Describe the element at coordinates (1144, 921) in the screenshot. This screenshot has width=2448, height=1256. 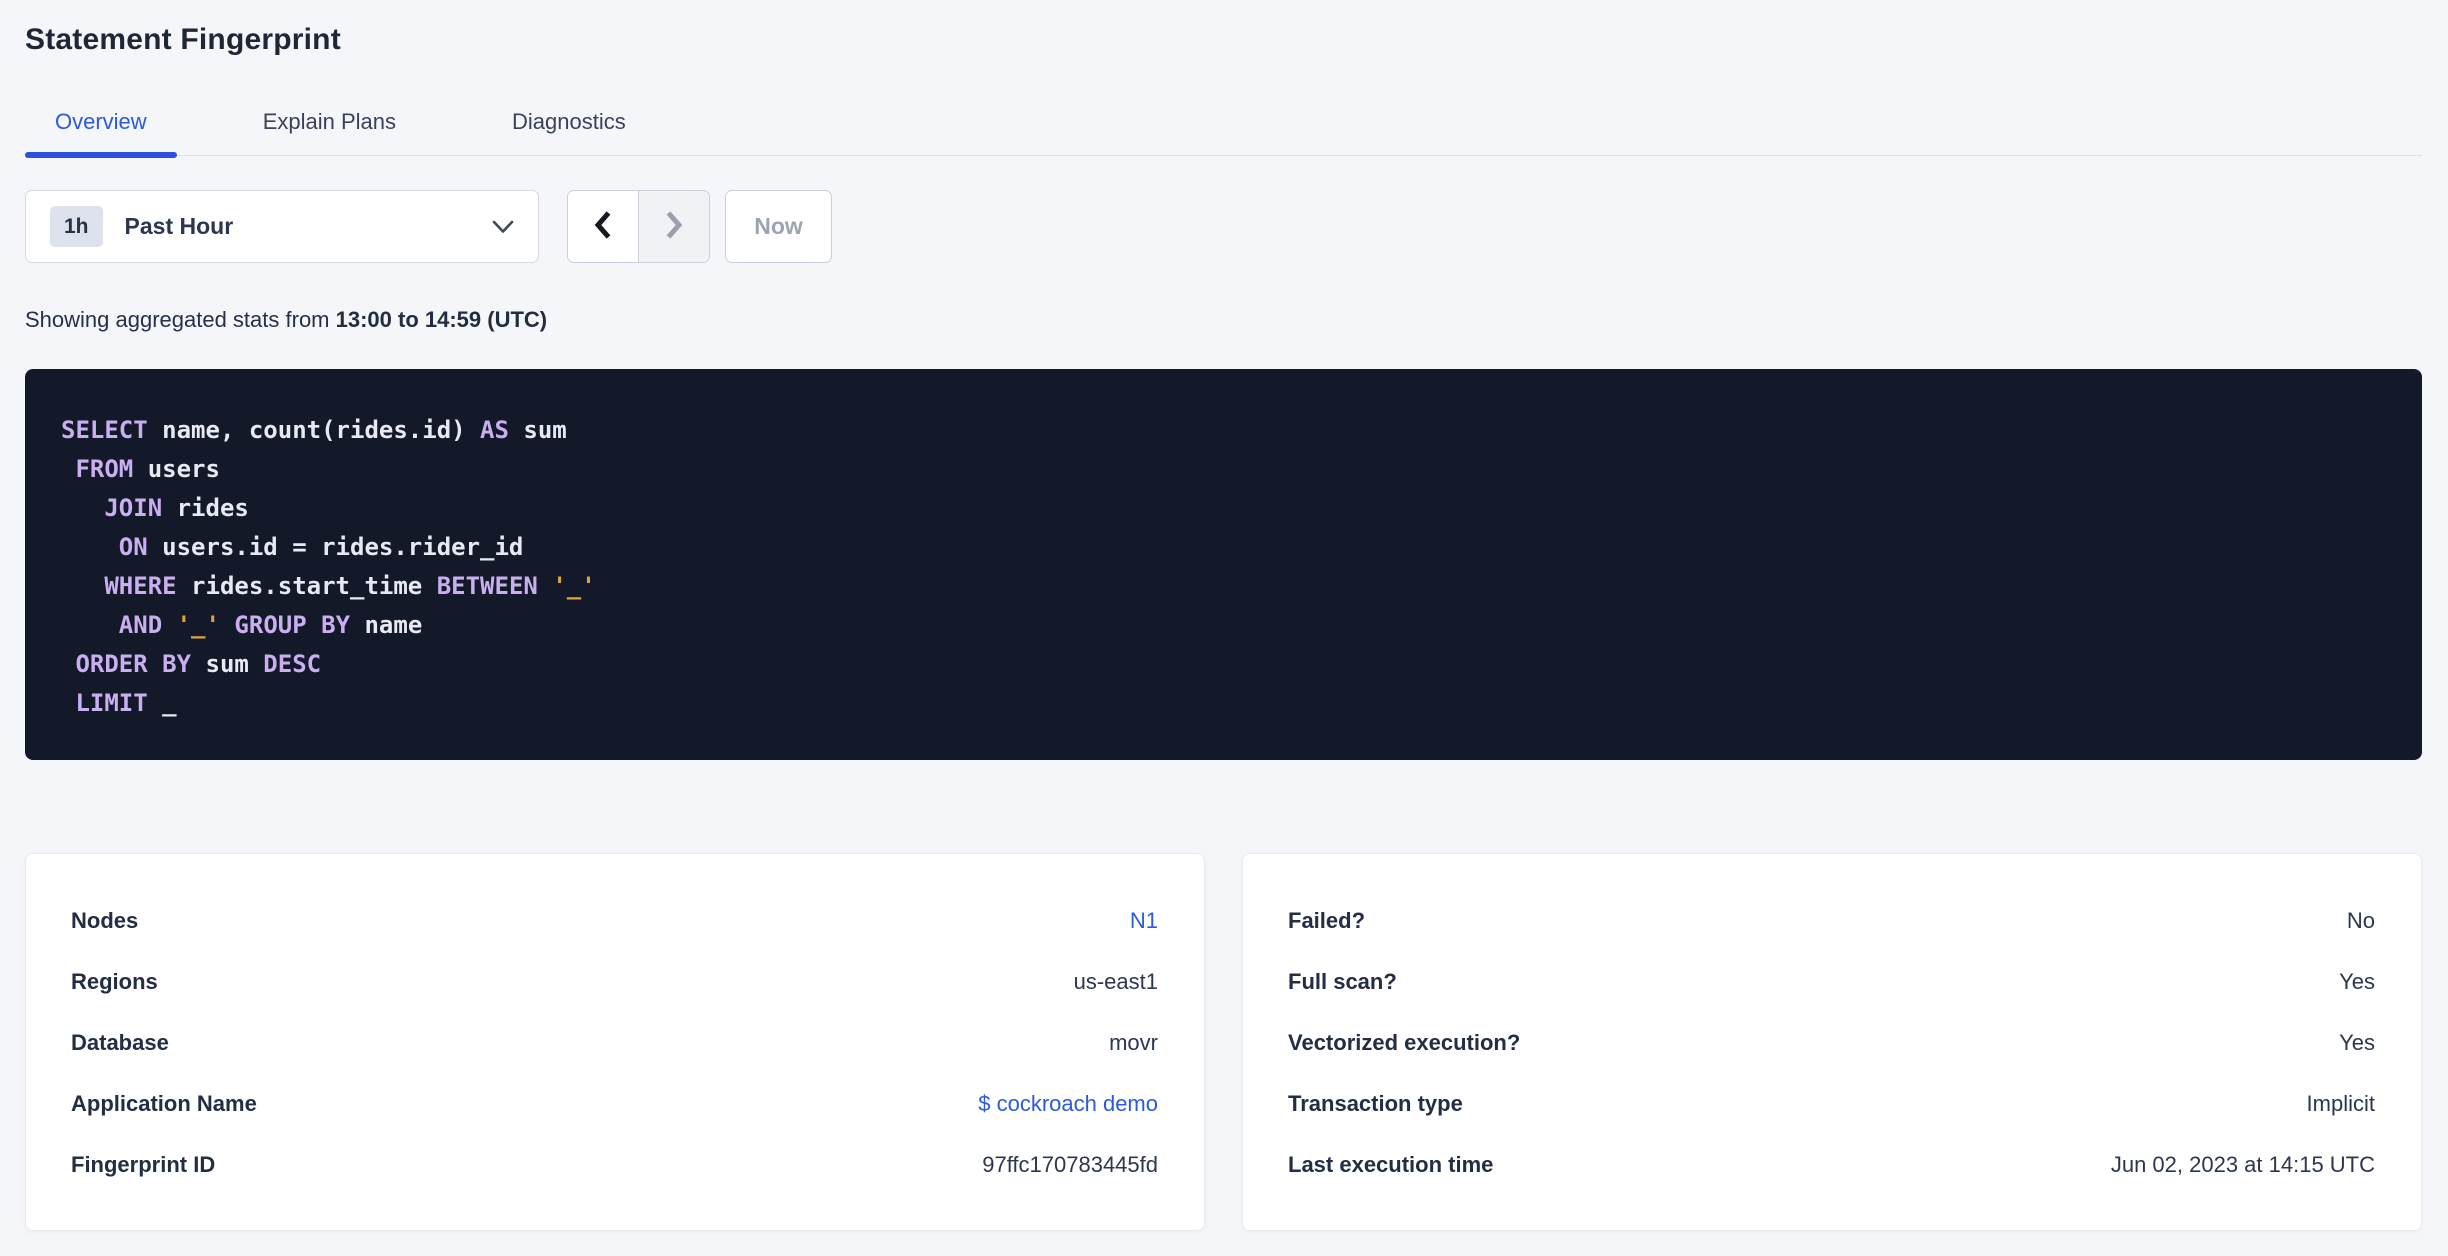
I see `nodes-link: N1` at that location.